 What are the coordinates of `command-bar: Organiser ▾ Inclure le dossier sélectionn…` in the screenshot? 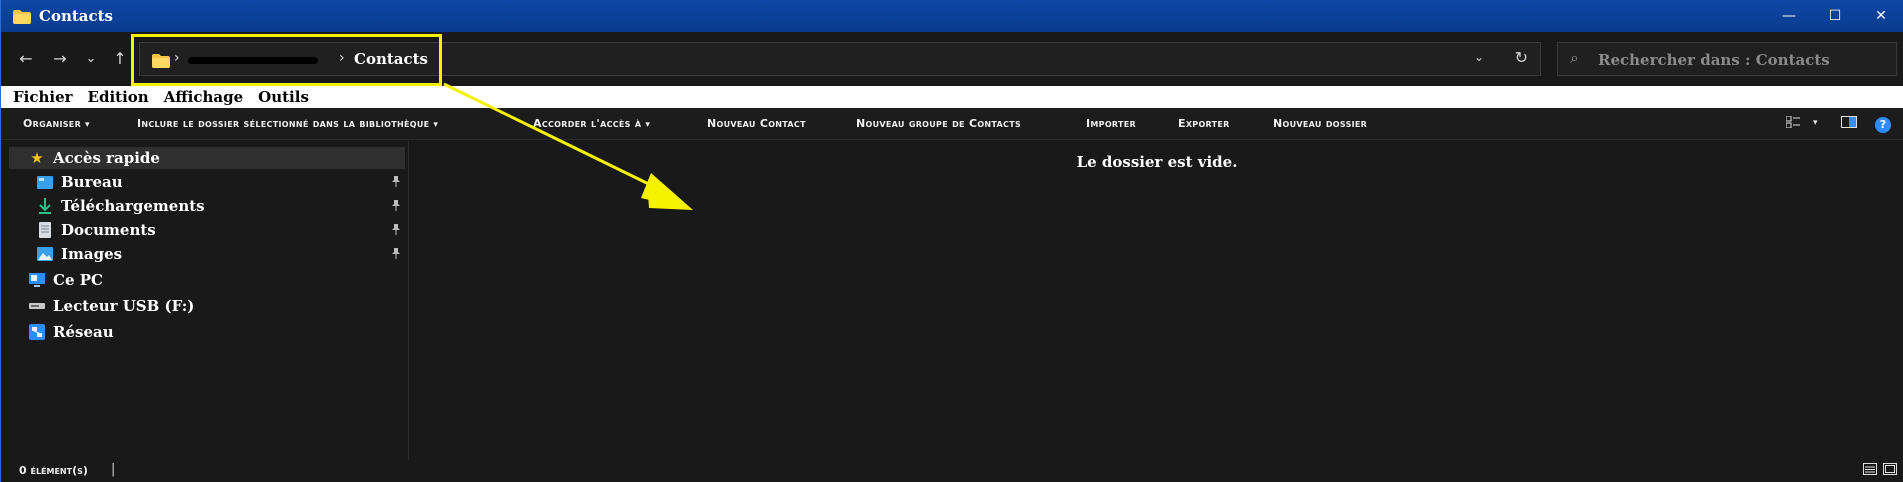 It's located at (952, 124).